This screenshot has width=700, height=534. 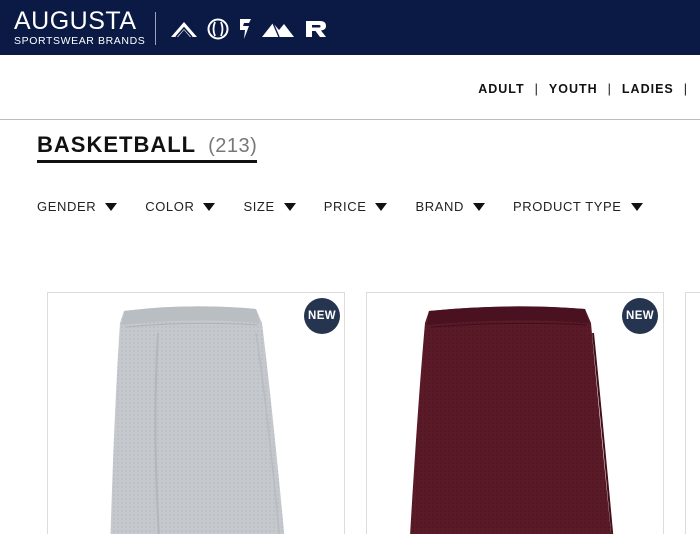 What do you see at coordinates (316, 29) in the screenshot?
I see `russell-icon` at bounding box center [316, 29].